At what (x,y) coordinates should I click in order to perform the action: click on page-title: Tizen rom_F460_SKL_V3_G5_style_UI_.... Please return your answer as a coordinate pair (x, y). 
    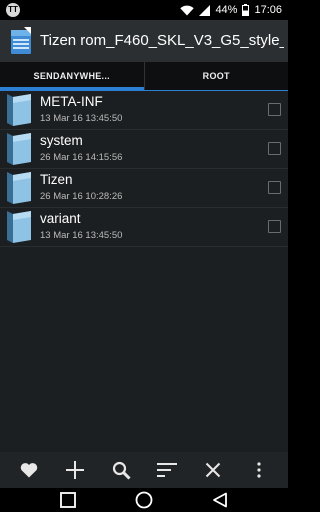
    Looking at the image, I should click on (162, 40).